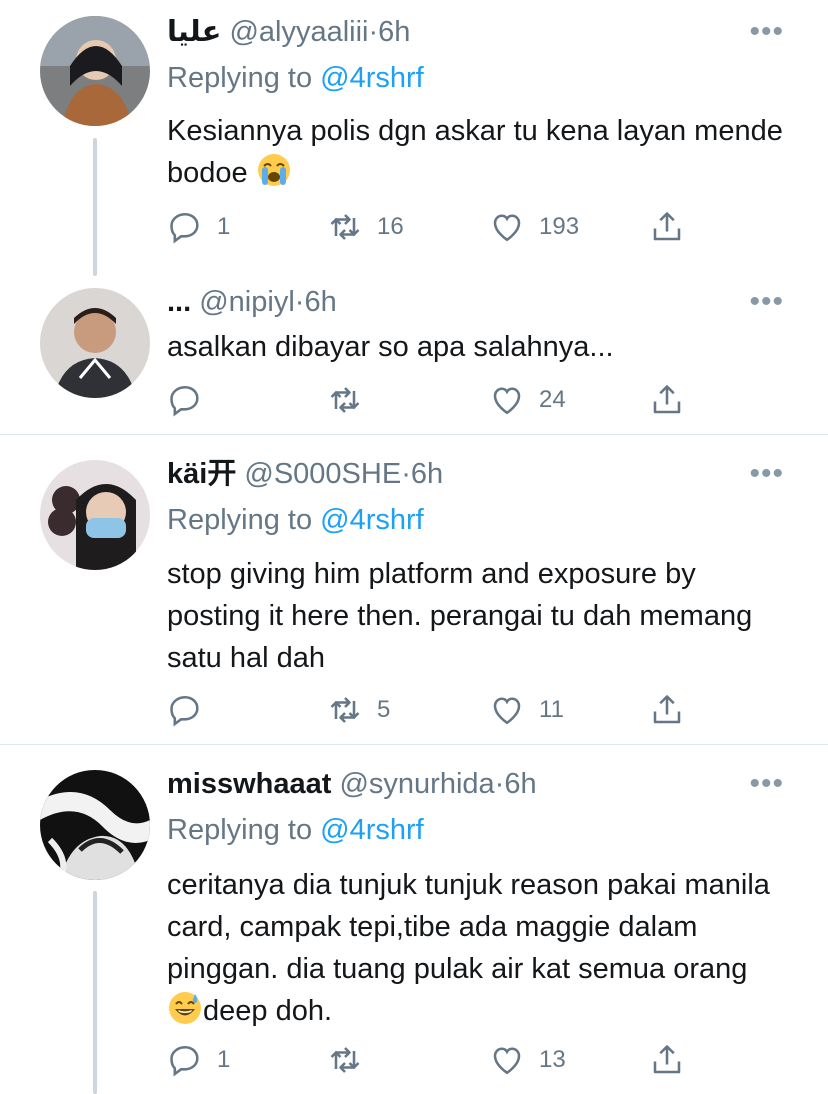 This screenshot has width=828, height=1094. I want to click on like-button: 13, so click(527, 1060).